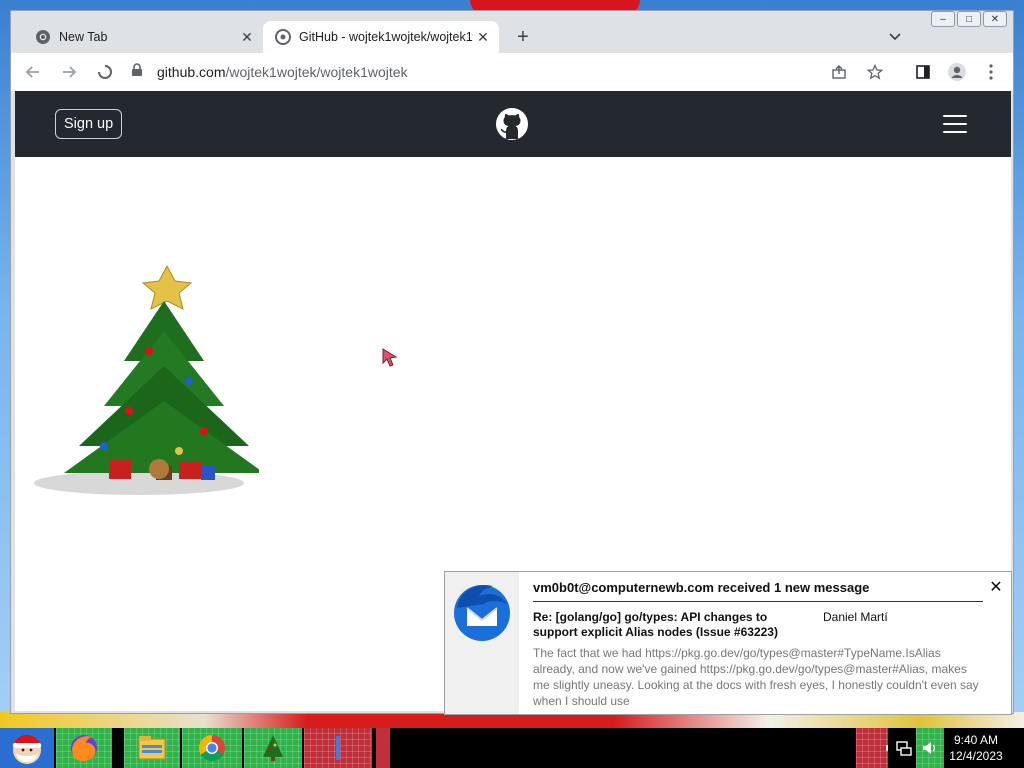 The image size is (1024, 768). Describe the element at coordinates (316, 72) in the screenshot. I see `url-path: /wojtek1wojtek/wojtek1wojtek` at that location.